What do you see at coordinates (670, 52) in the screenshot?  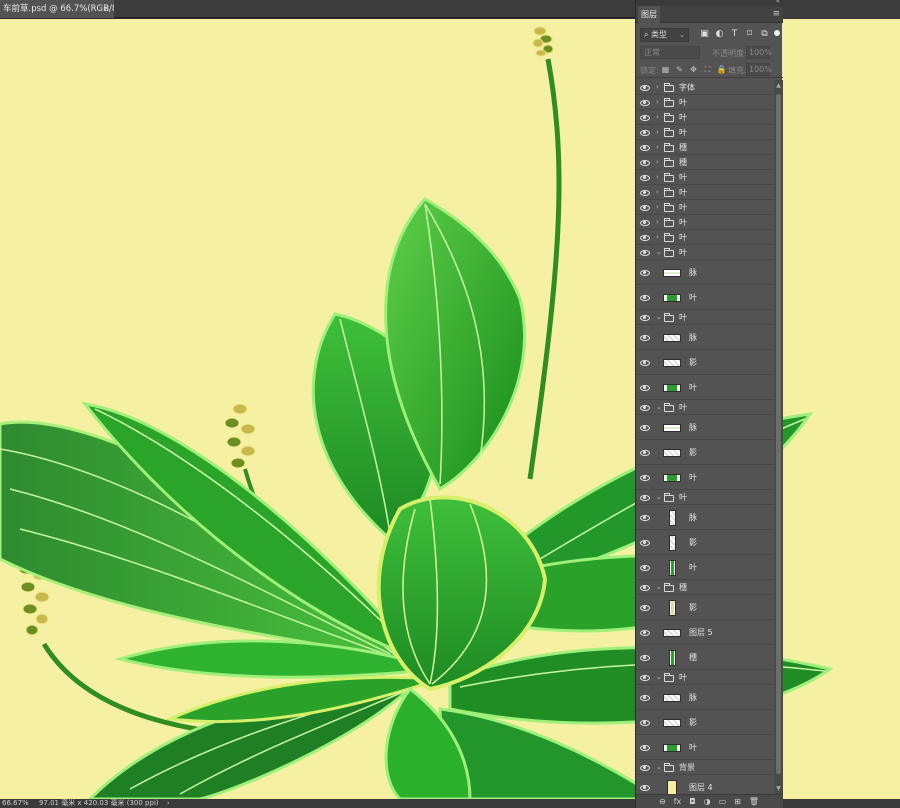 I see `blend-mode-select: 正常` at bounding box center [670, 52].